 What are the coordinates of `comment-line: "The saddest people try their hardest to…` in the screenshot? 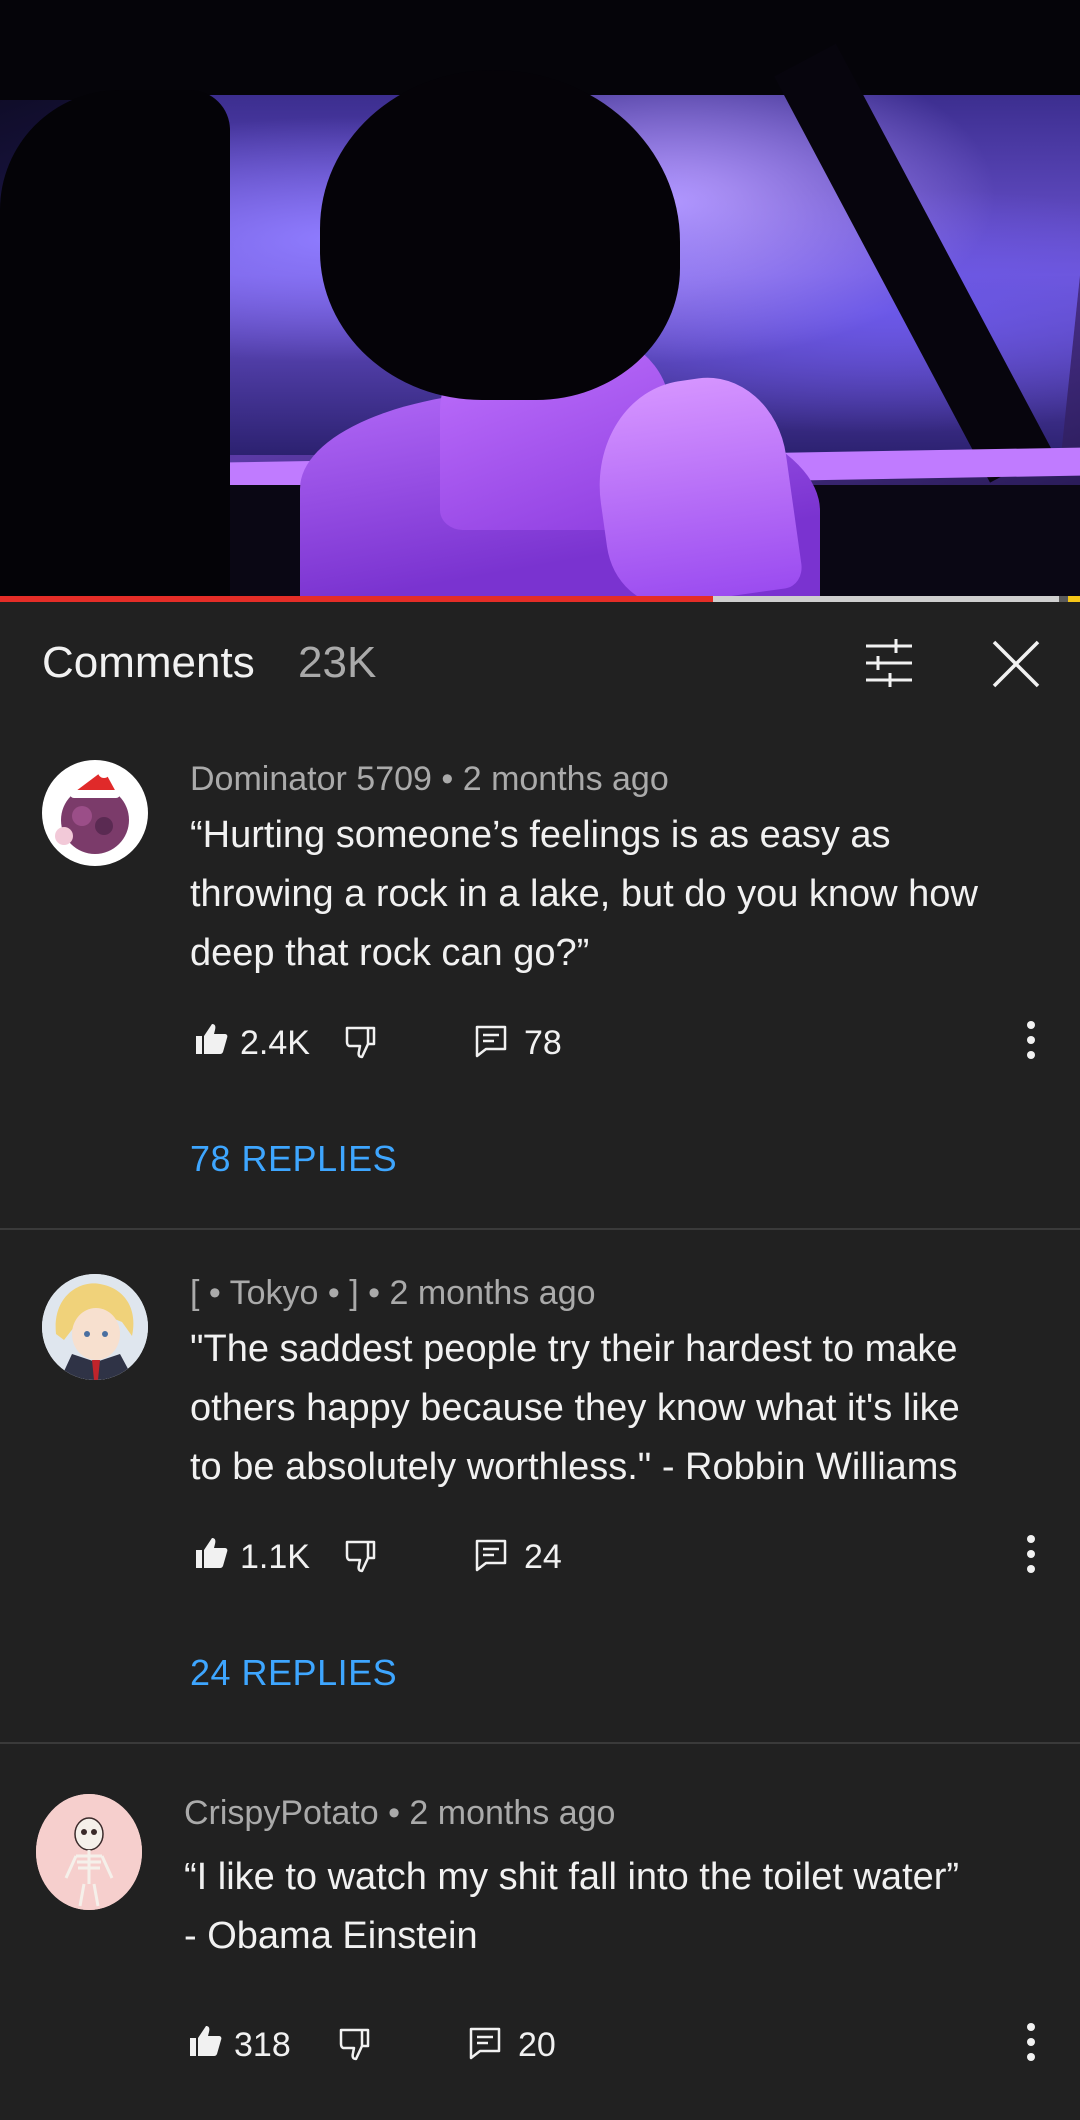 It's located at (574, 1349).